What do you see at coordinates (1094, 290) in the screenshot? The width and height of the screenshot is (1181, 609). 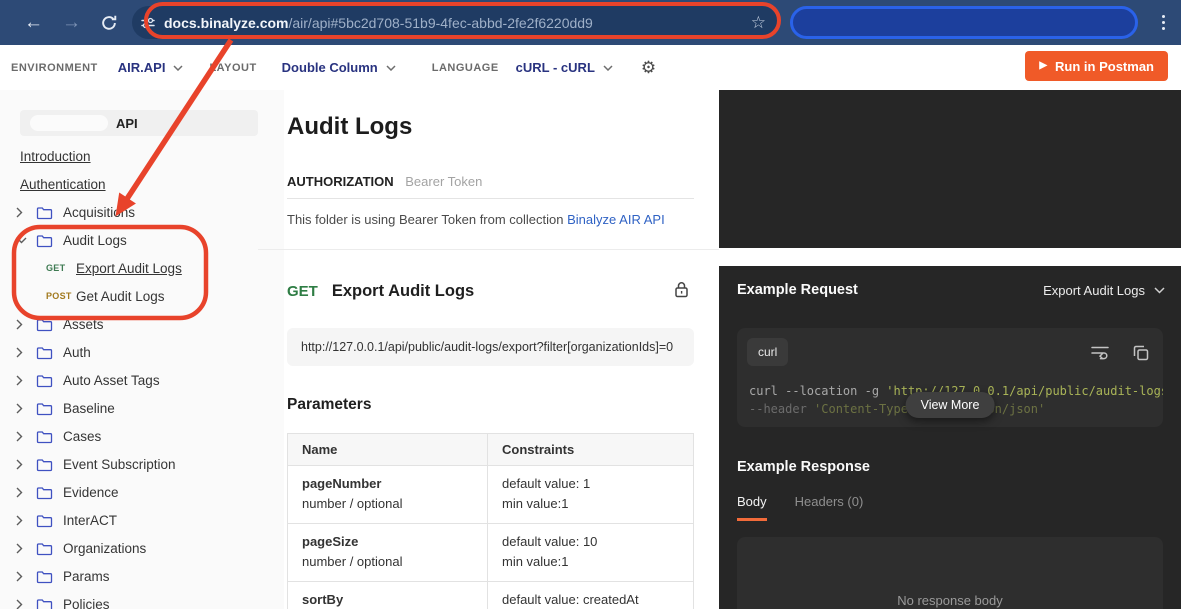 I see `example-request-selector-value: Export Audit Logs` at bounding box center [1094, 290].